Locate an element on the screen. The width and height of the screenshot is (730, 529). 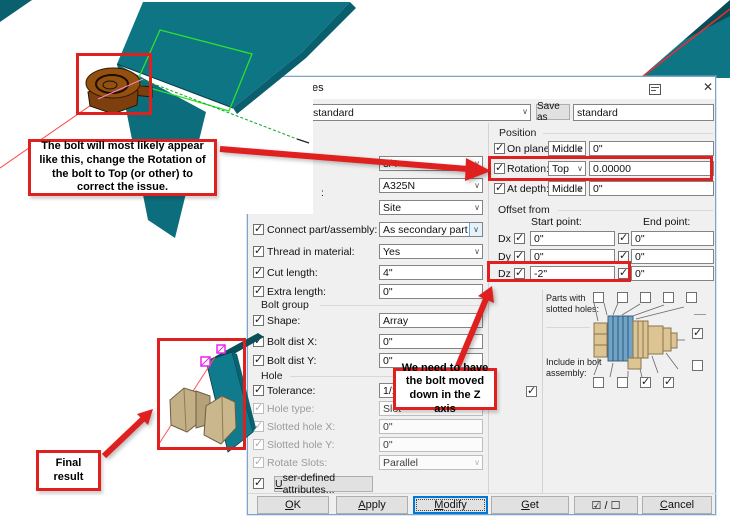
at-depth-input: 0" is located at coordinates (651, 188).